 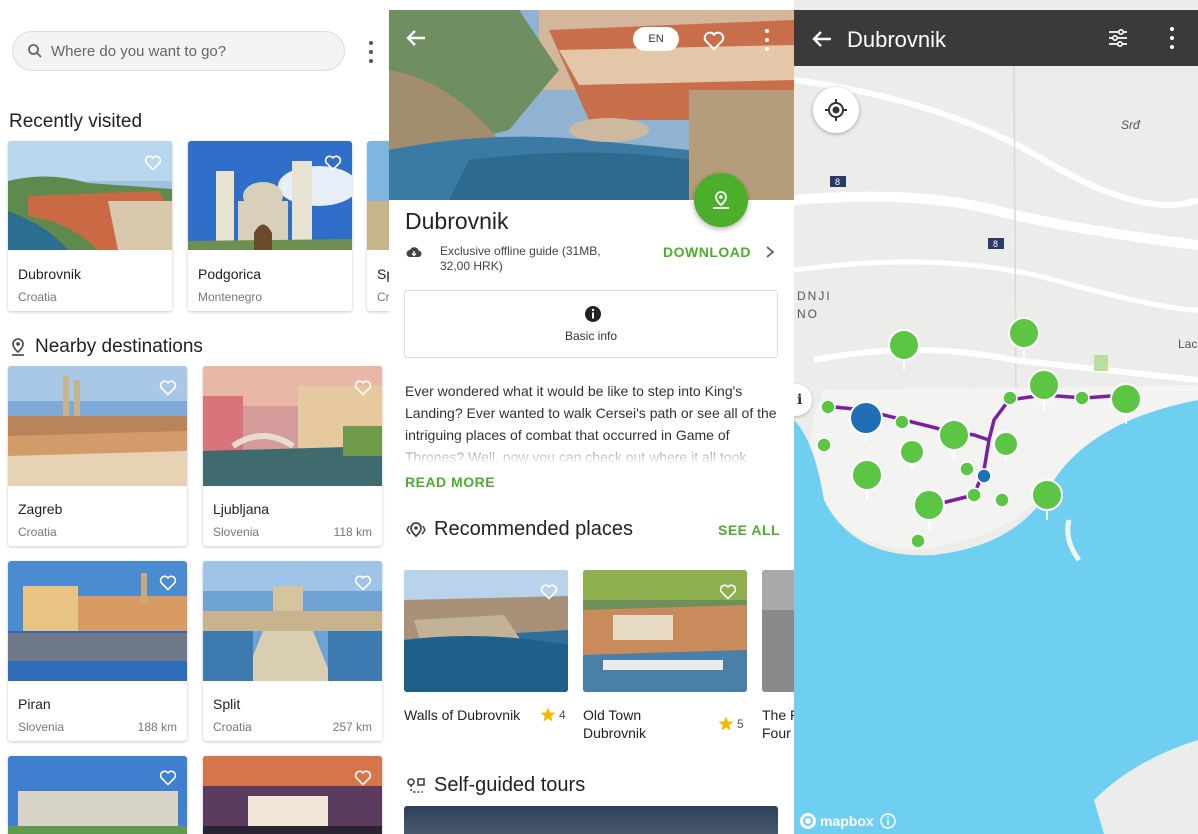 I want to click on info-circle-icon, so click(x=887, y=821).